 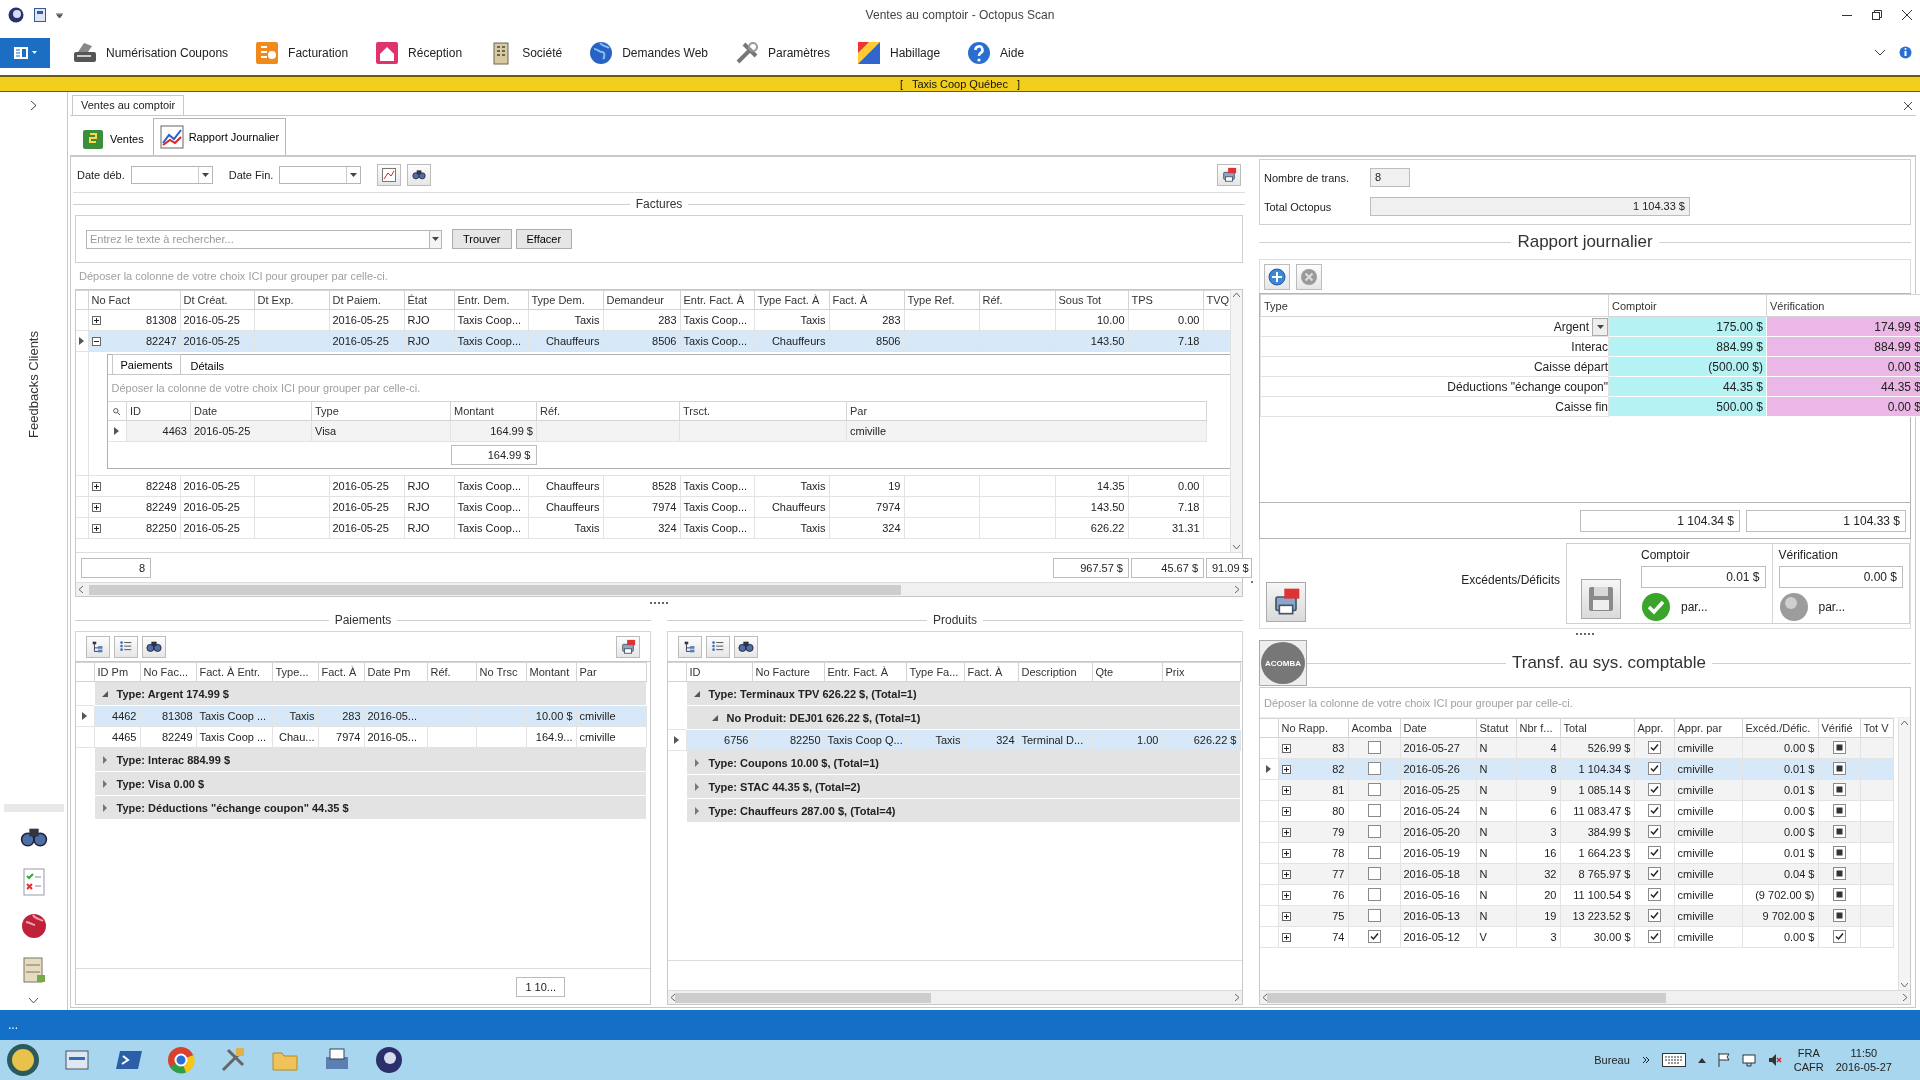 I want to click on cabinet-icon, so click(x=33, y=970).